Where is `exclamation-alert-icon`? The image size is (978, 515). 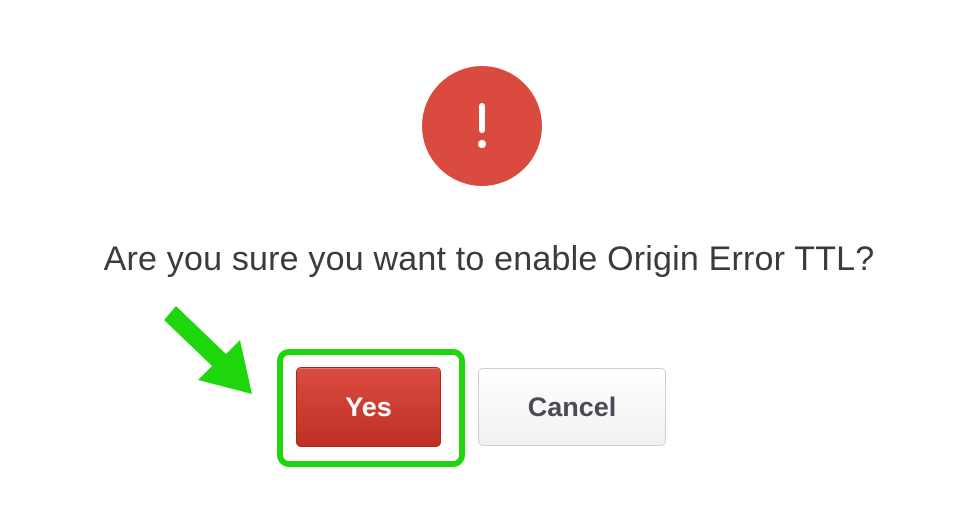
exclamation-alert-icon is located at coordinates (482, 126).